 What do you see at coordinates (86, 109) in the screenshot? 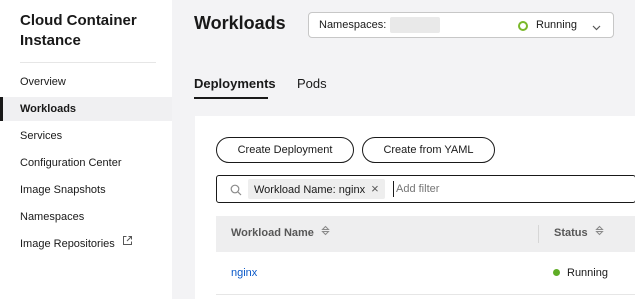
I see `sidebar-item-workloads: Workloads` at bounding box center [86, 109].